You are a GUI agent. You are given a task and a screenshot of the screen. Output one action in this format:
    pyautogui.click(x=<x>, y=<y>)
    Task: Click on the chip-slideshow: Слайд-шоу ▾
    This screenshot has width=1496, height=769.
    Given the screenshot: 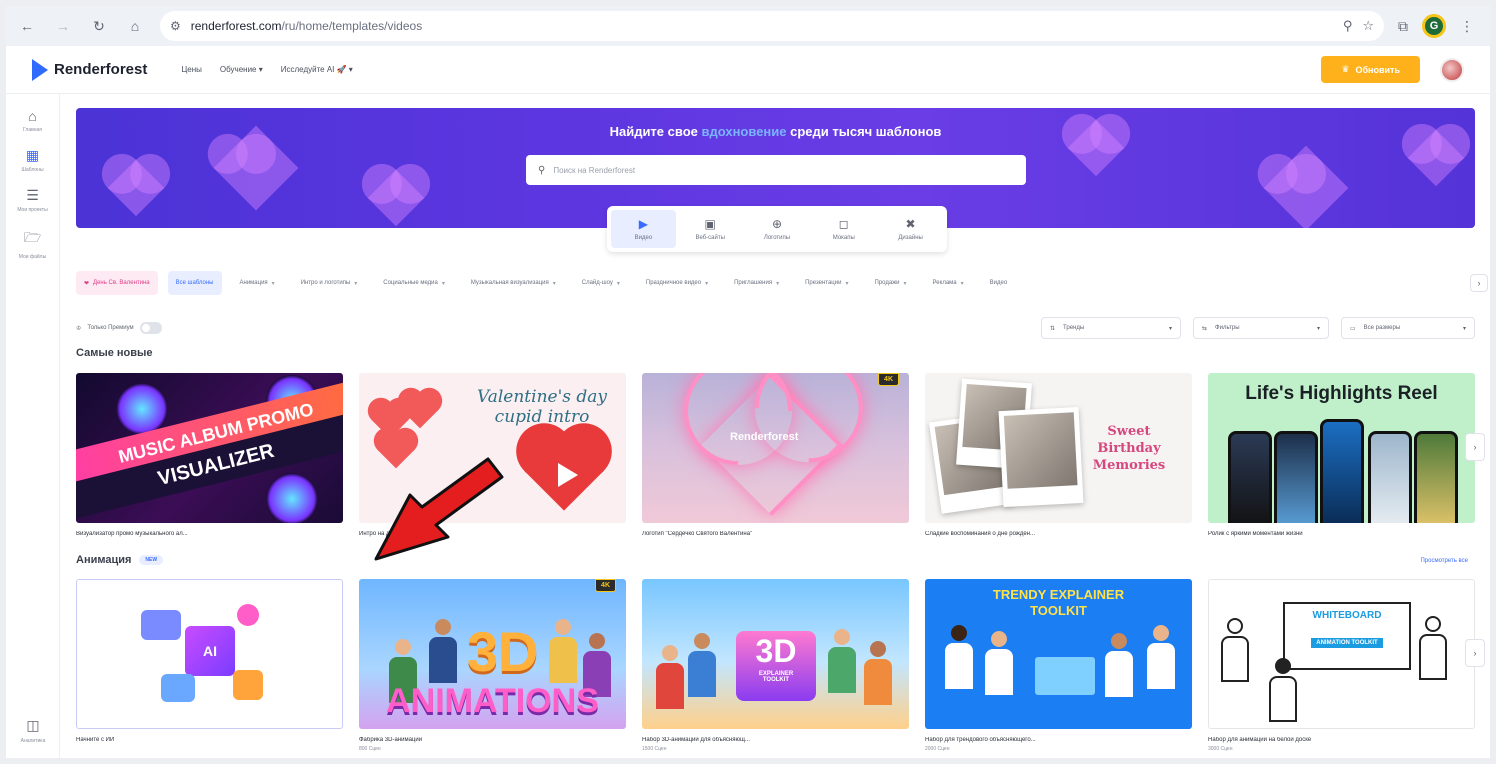 What is the action you would take?
    pyautogui.click(x=601, y=283)
    